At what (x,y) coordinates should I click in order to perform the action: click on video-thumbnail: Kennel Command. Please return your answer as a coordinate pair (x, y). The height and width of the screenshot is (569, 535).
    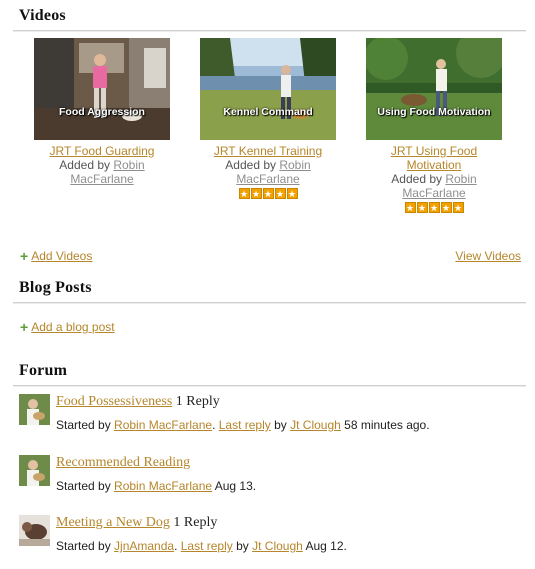
    Looking at the image, I should click on (268, 89).